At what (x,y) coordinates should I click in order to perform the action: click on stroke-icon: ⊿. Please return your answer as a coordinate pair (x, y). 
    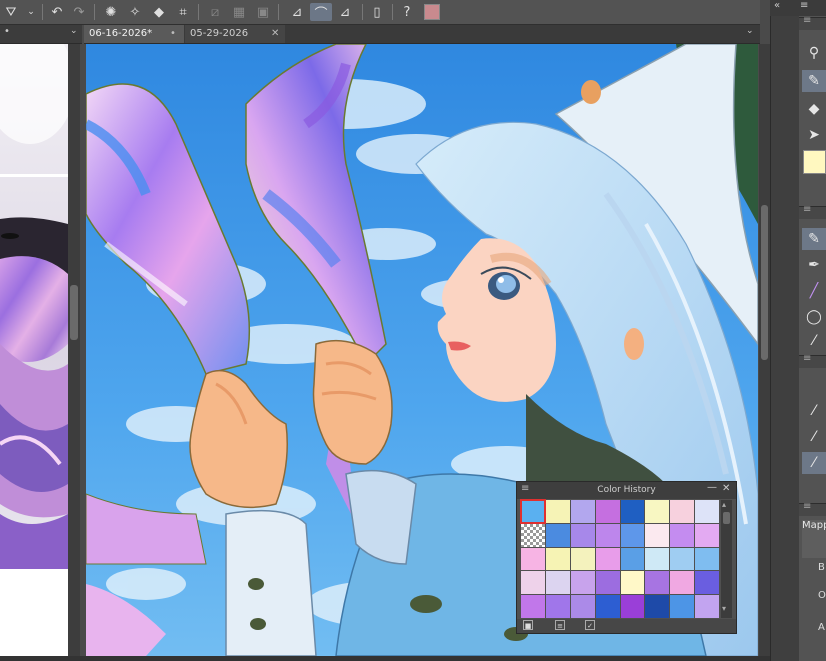
    Looking at the image, I should click on (345, 12).